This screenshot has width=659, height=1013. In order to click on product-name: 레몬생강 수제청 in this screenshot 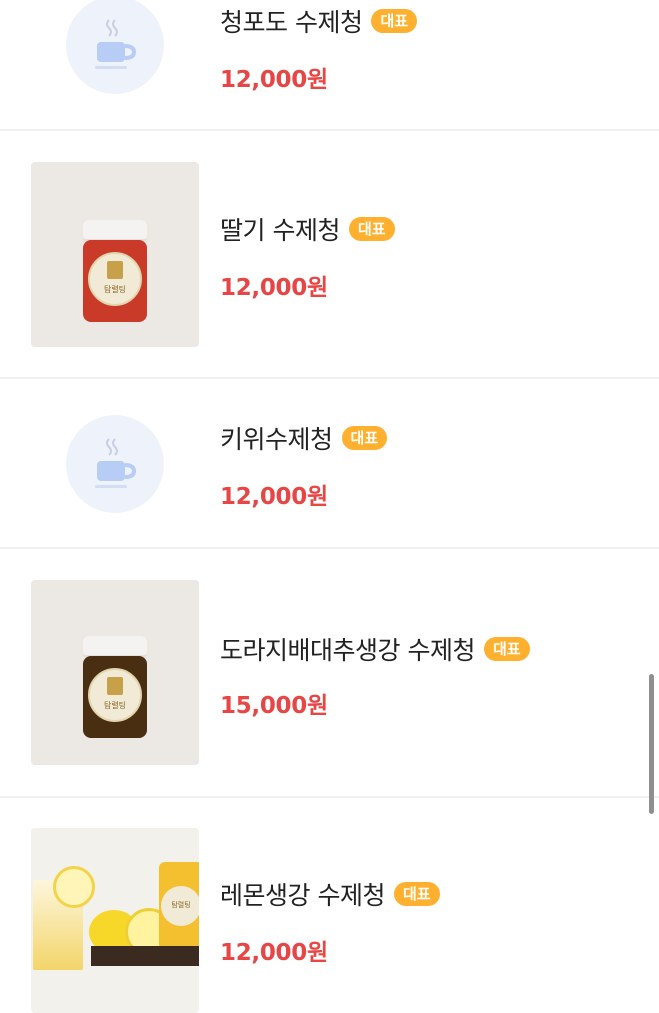, I will do `click(302, 895)`.